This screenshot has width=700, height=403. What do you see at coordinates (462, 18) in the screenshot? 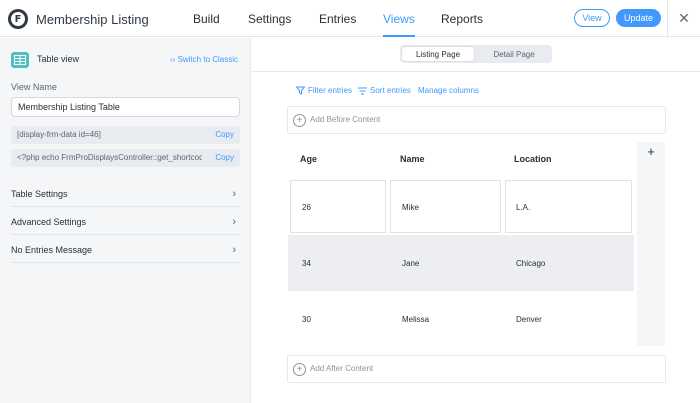
I see `nav-tab-reports: Reports` at bounding box center [462, 18].